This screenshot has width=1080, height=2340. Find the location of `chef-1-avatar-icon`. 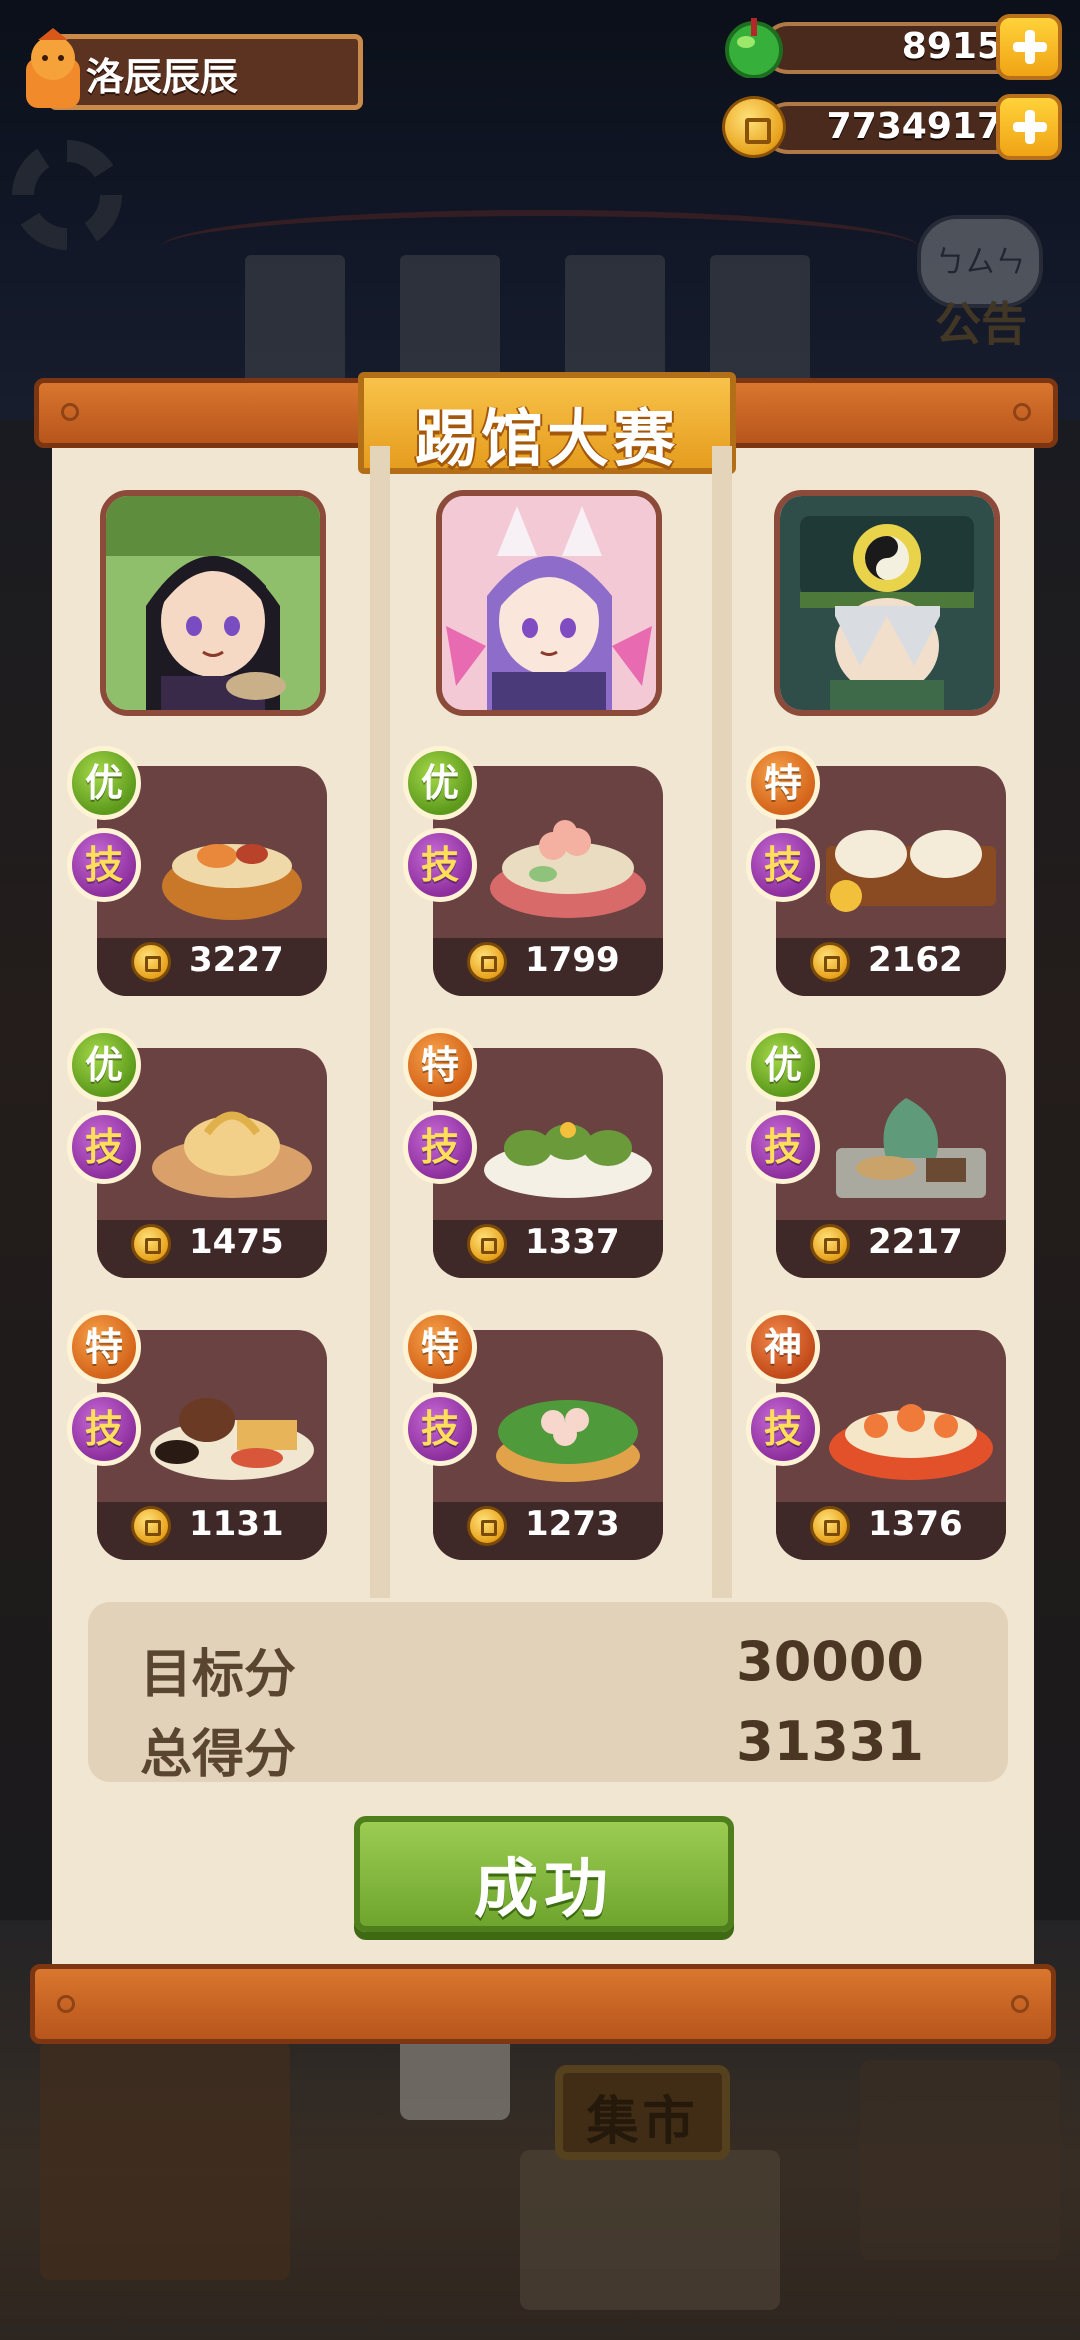

chef-1-avatar-icon is located at coordinates (213, 603).